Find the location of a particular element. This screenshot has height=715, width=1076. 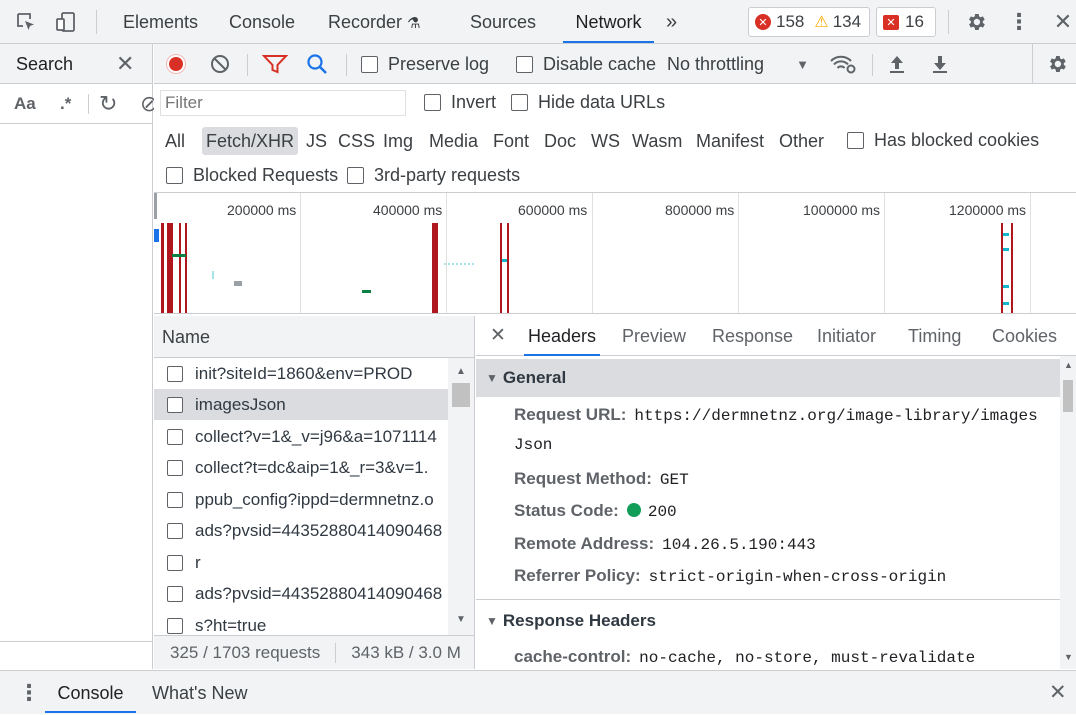

tab-preview: Preview is located at coordinates (654, 336).